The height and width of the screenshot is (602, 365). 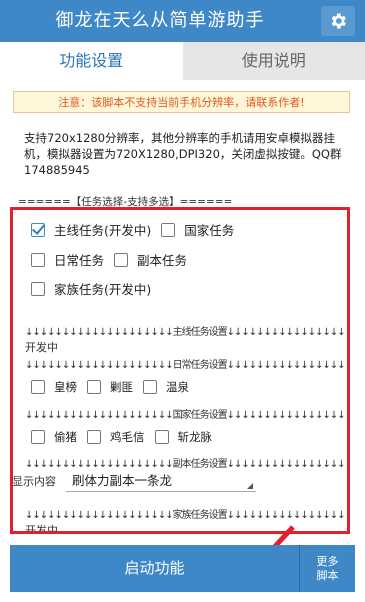 I want to click on task-country-option: 国家任务, so click(x=197, y=229).